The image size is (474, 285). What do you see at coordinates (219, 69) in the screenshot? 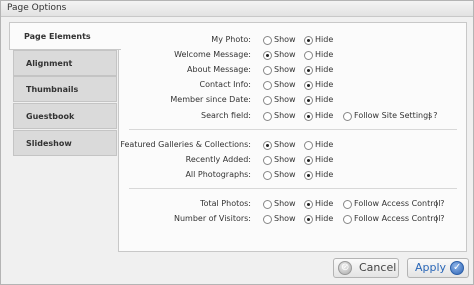
I see `about-message-label: About Message:` at bounding box center [219, 69].